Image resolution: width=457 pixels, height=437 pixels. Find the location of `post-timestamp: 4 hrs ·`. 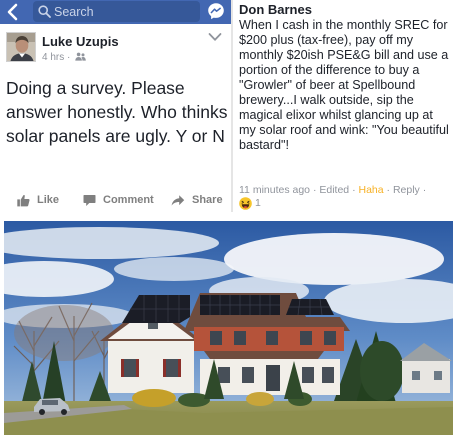

post-timestamp: 4 hrs · is located at coordinates (56, 57).